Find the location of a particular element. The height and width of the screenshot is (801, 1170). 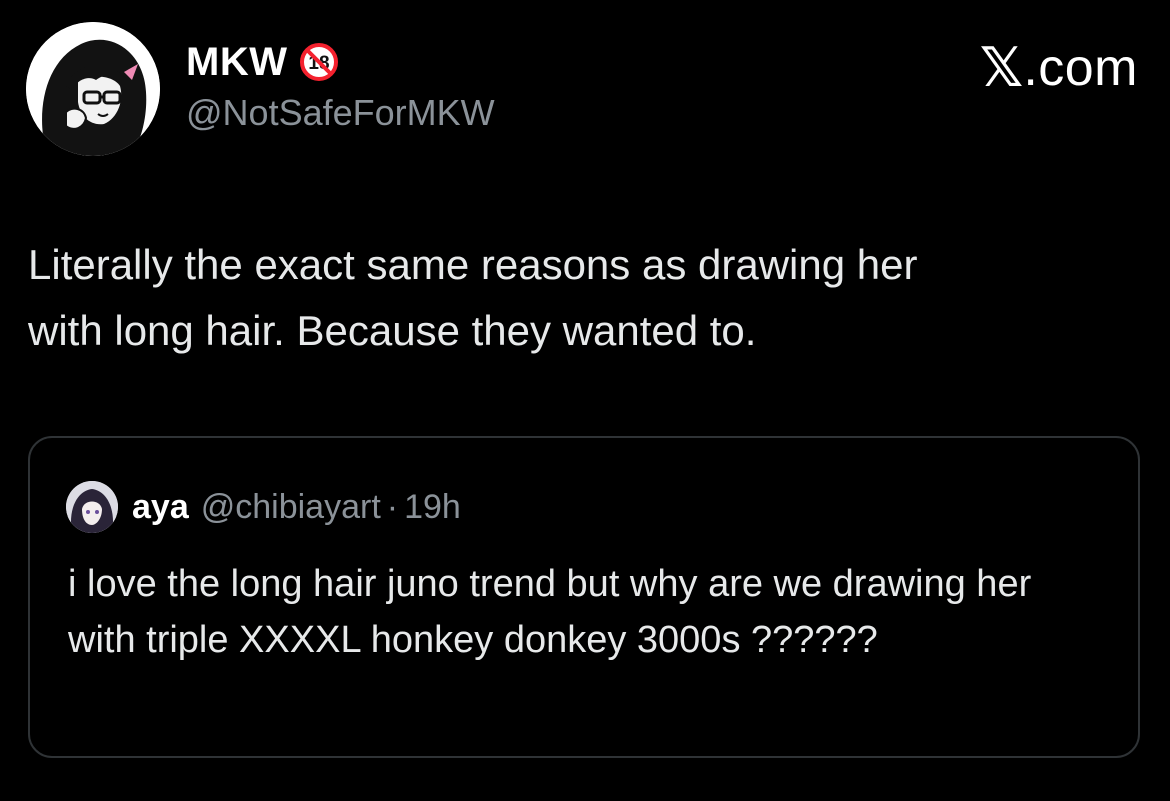

x-logo-icon: 𝕏 is located at coordinates (1001, 67).